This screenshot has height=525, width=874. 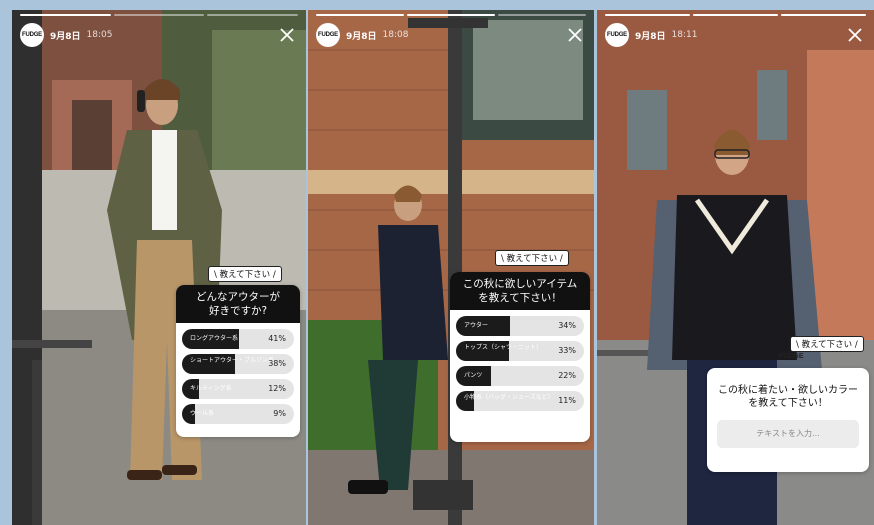 What do you see at coordinates (202, 413) in the screenshot?
I see `quiz-option-label: ウール系` at bounding box center [202, 413].